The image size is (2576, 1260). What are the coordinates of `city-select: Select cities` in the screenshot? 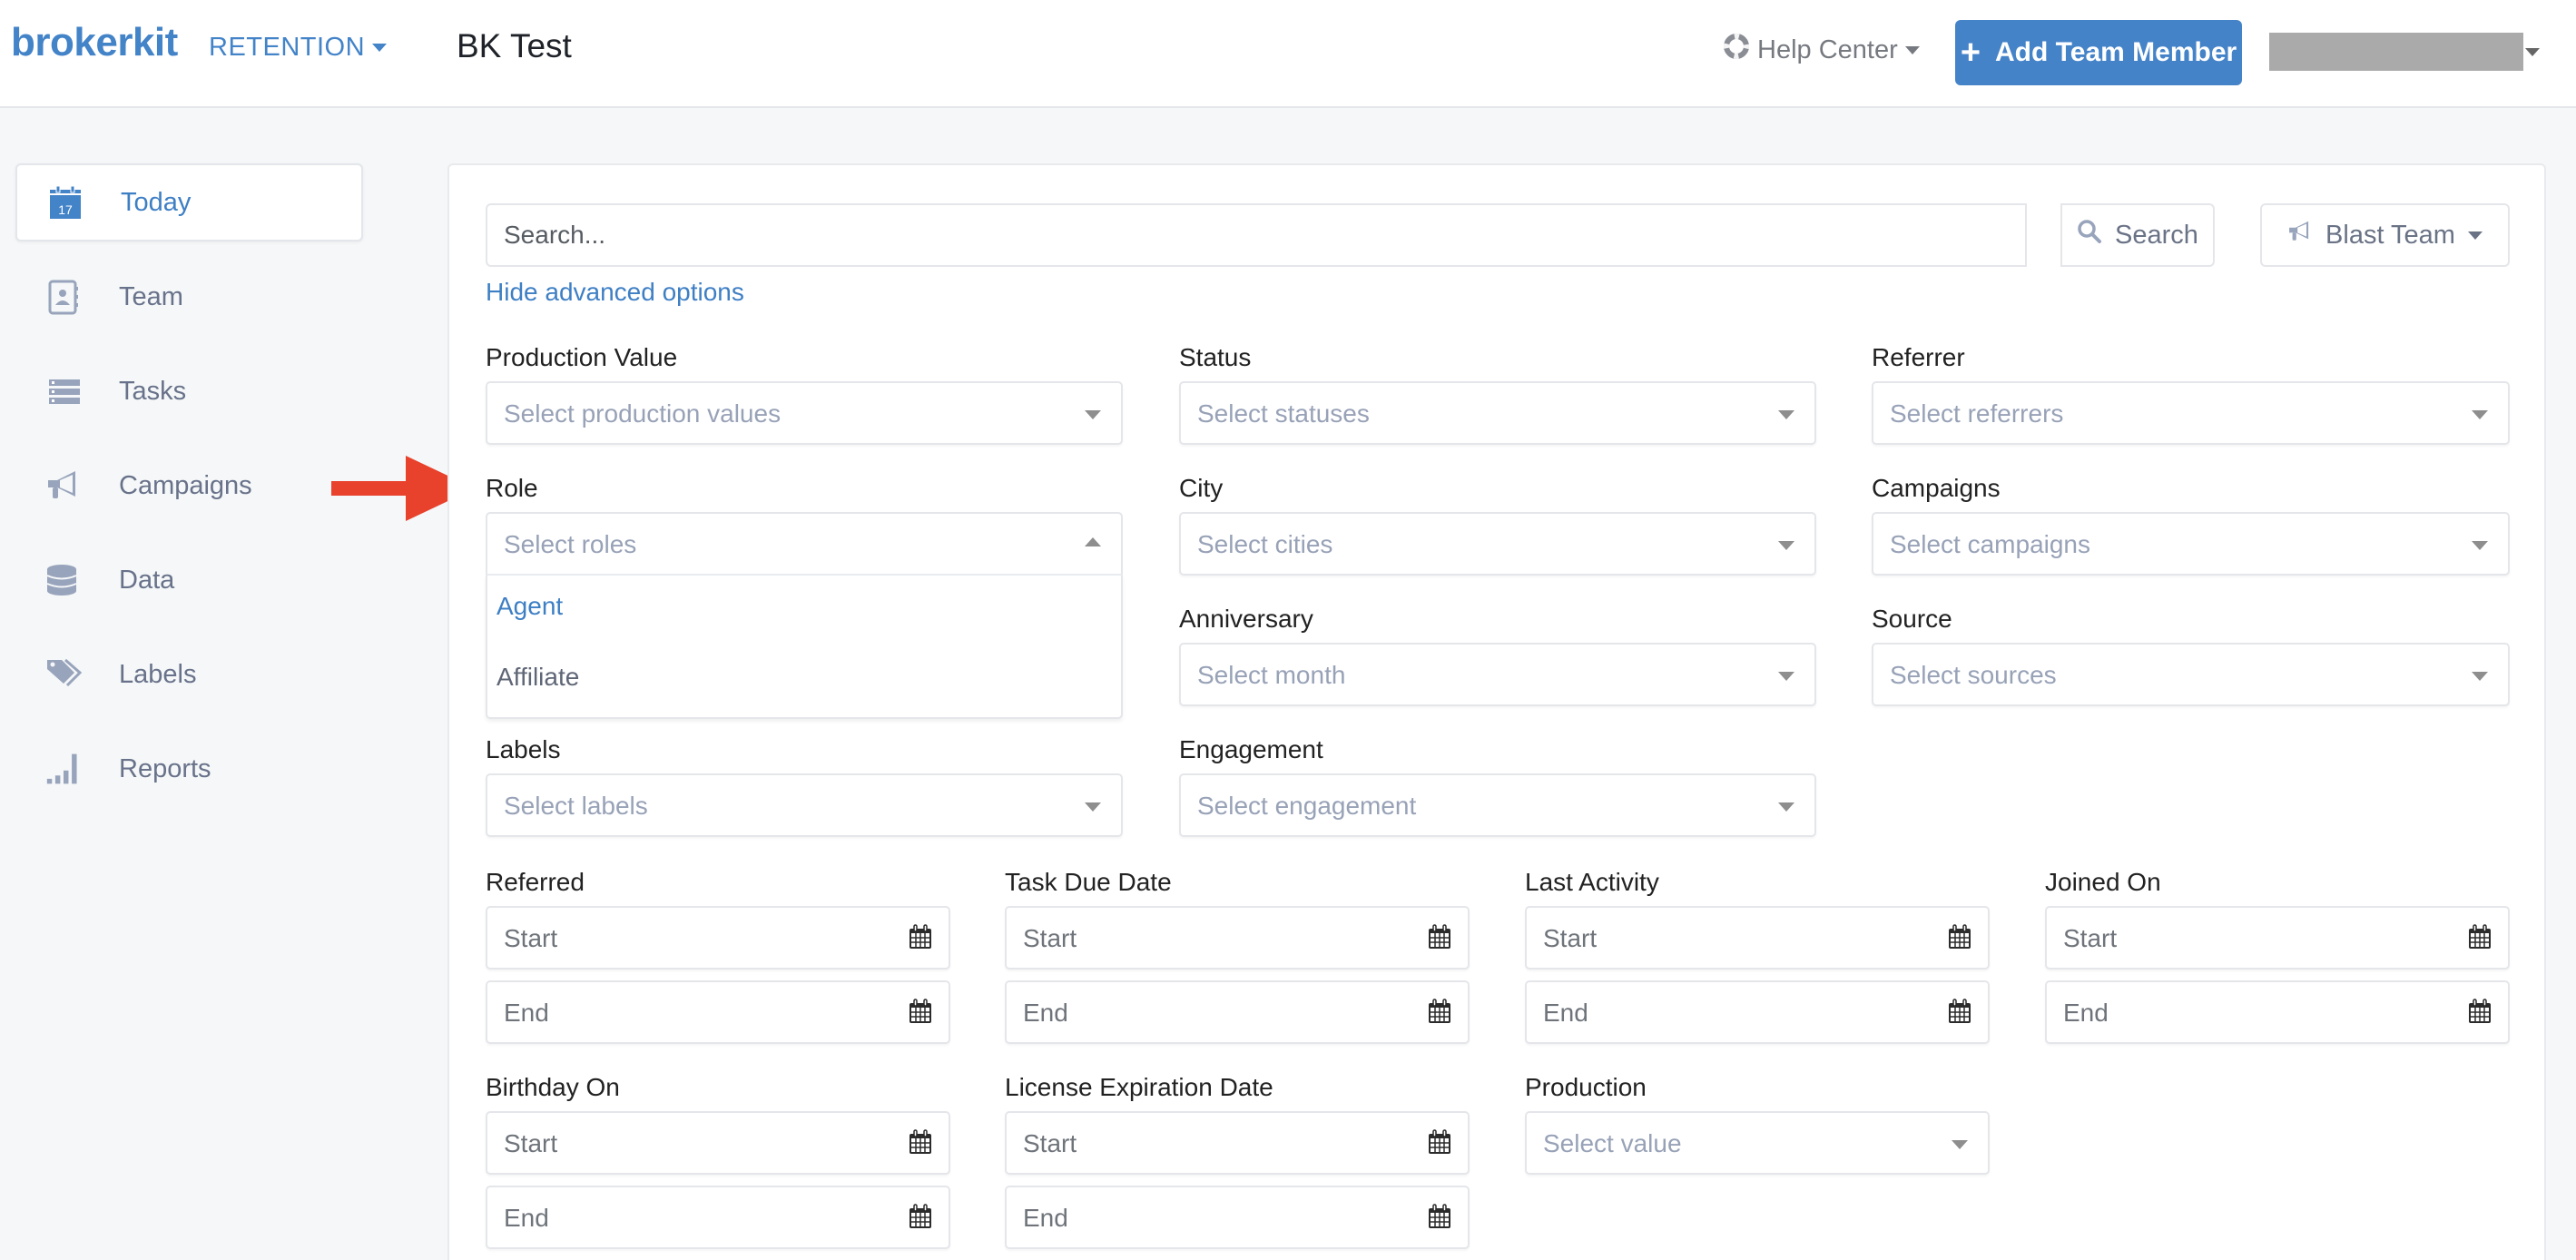 It's located at (1497, 544).